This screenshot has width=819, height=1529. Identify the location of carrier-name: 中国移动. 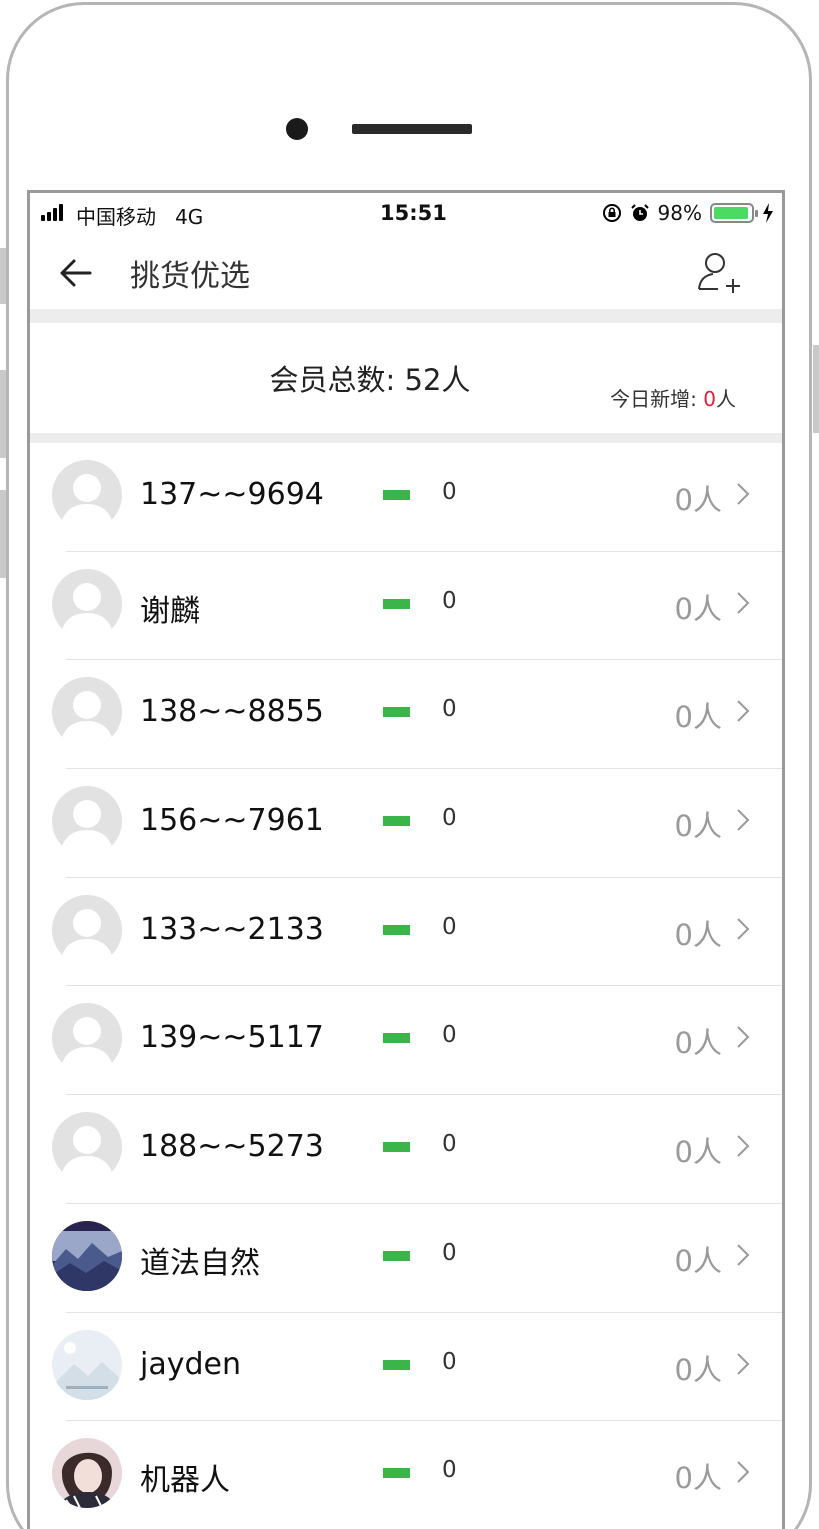
(116, 217).